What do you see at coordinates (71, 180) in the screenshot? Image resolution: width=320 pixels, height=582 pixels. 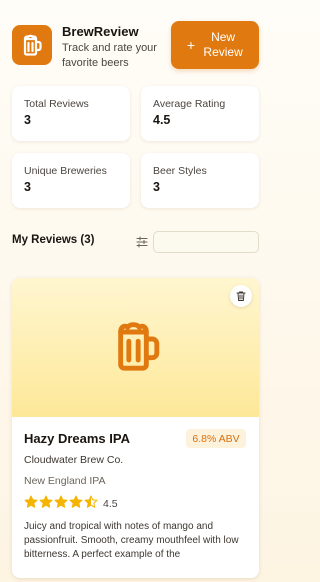 I see `stat-card-unique-breweries: Unique Breweries 3` at bounding box center [71, 180].